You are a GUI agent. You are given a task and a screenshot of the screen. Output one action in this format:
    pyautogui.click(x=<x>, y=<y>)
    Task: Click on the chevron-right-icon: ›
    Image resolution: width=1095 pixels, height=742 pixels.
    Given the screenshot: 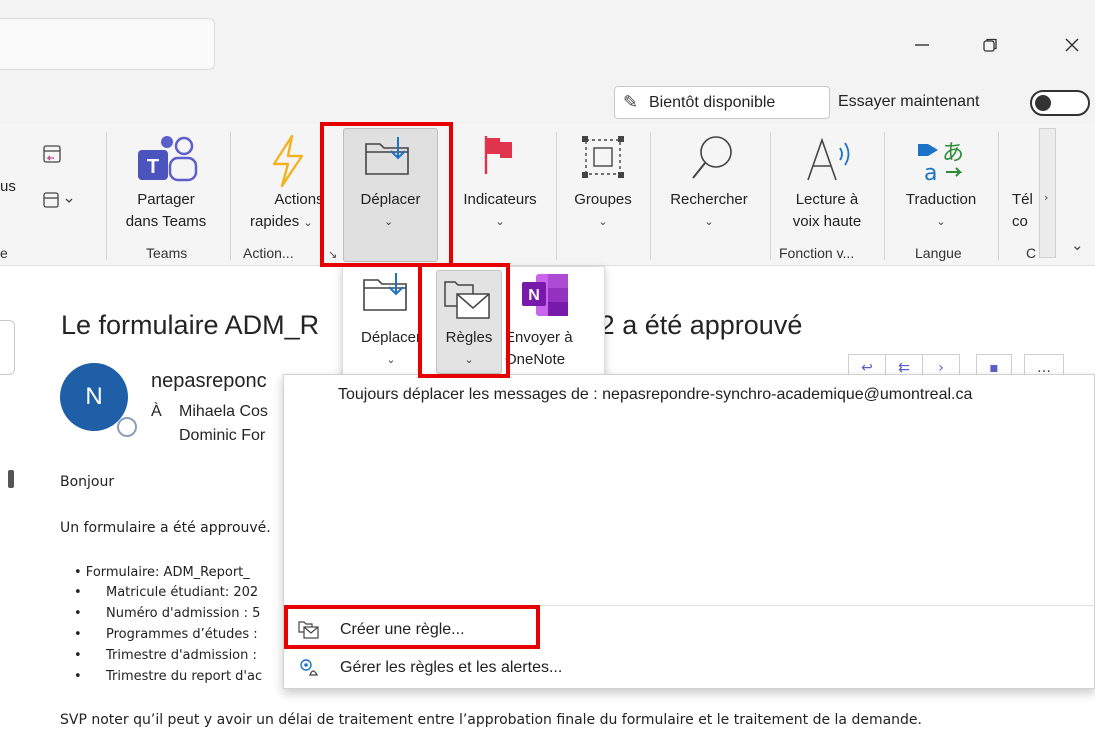 What is the action you would take?
    pyautogui.click(x=1046, y=197)
    